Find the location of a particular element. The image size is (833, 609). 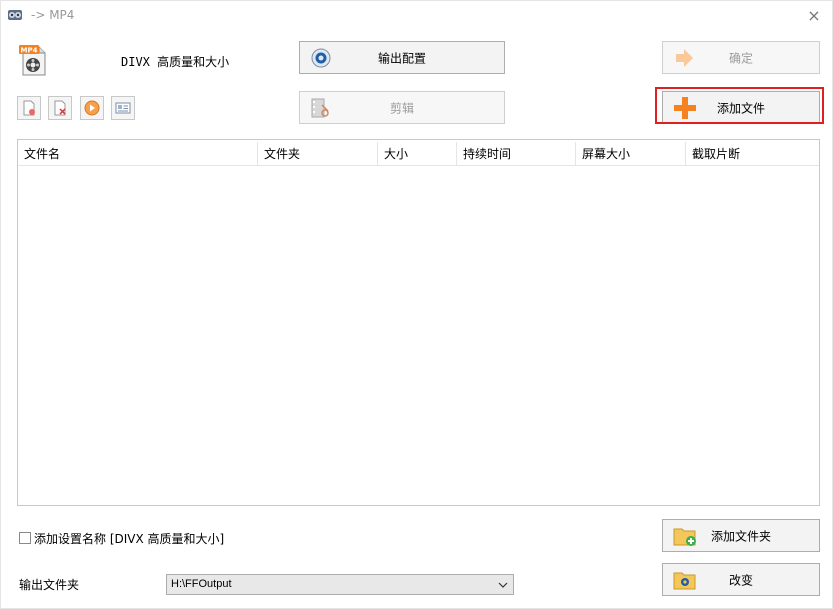

mp4-badge: MP4 is located at coordinates (29, 51).